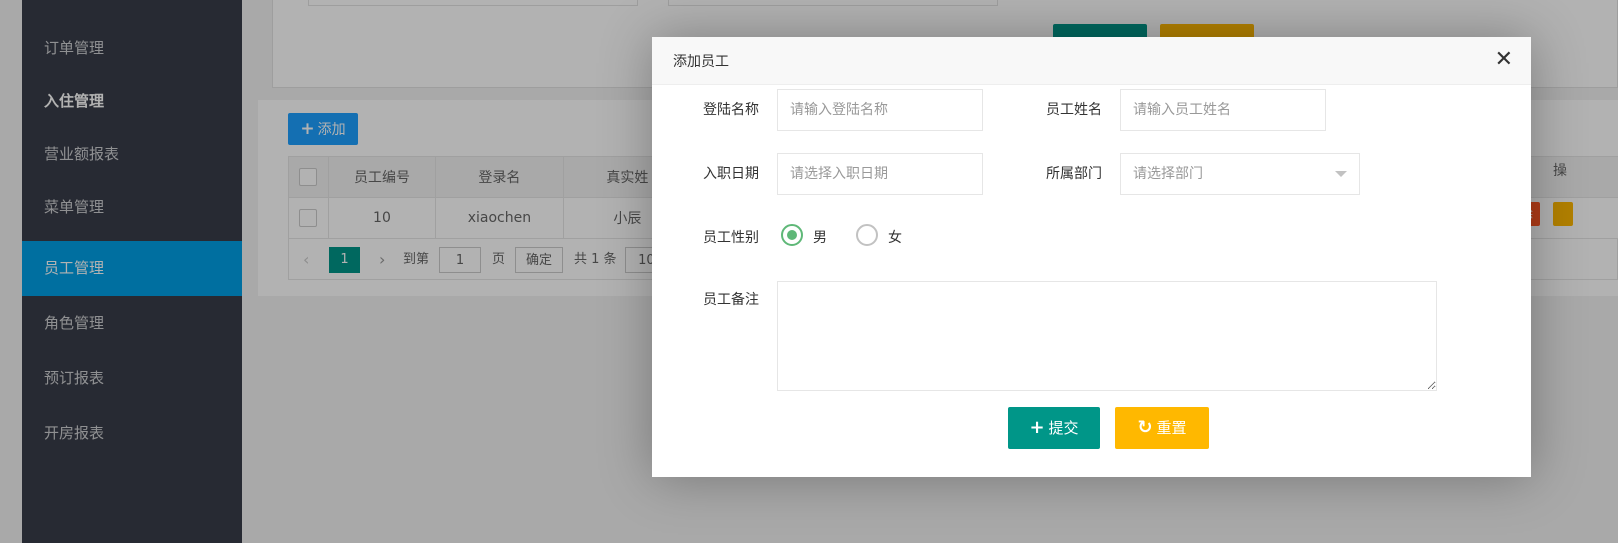 The width and height of the screenshot is (1618, 543). Describe the element at coordinates (731, 110) in the screenshot. I see `login-name-label: 登陆名称` at that location.